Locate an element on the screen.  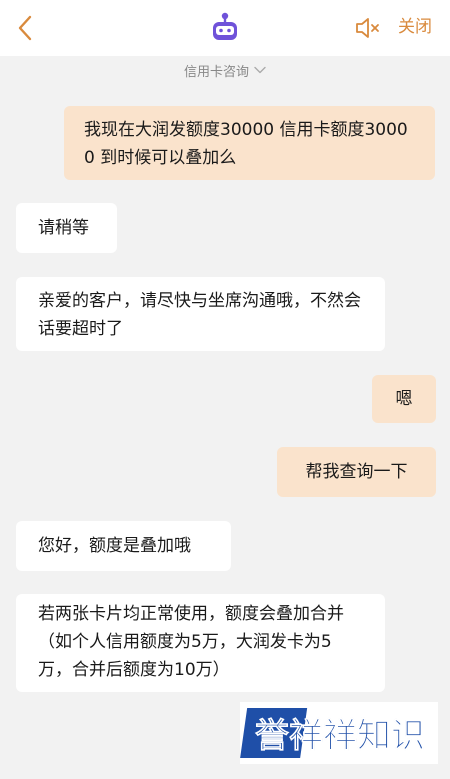
bot-message: 亲爱的客户，请尽快与坐席沟通哦，不然会话要超时了 is located at coordinates (200, 314).